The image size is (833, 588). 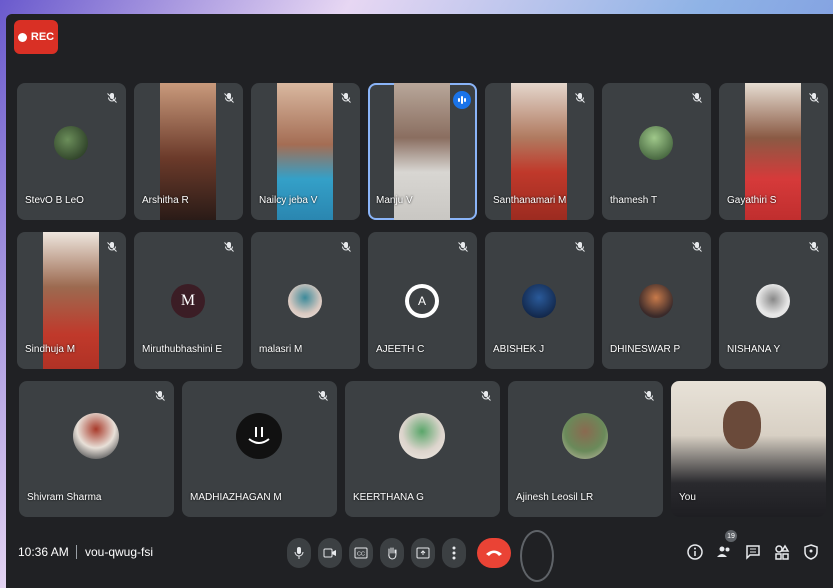 I want to click on avatar-initial: M, so click(x=188, y=301).